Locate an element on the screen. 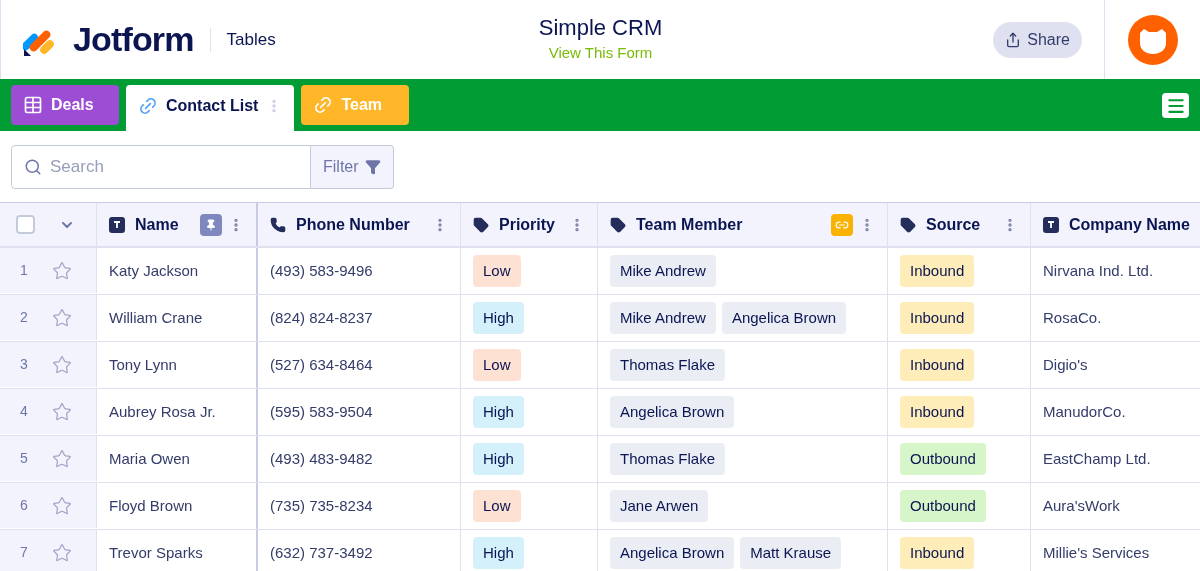  tag-chip: Matt Krause is located at coordinates (791, 553).